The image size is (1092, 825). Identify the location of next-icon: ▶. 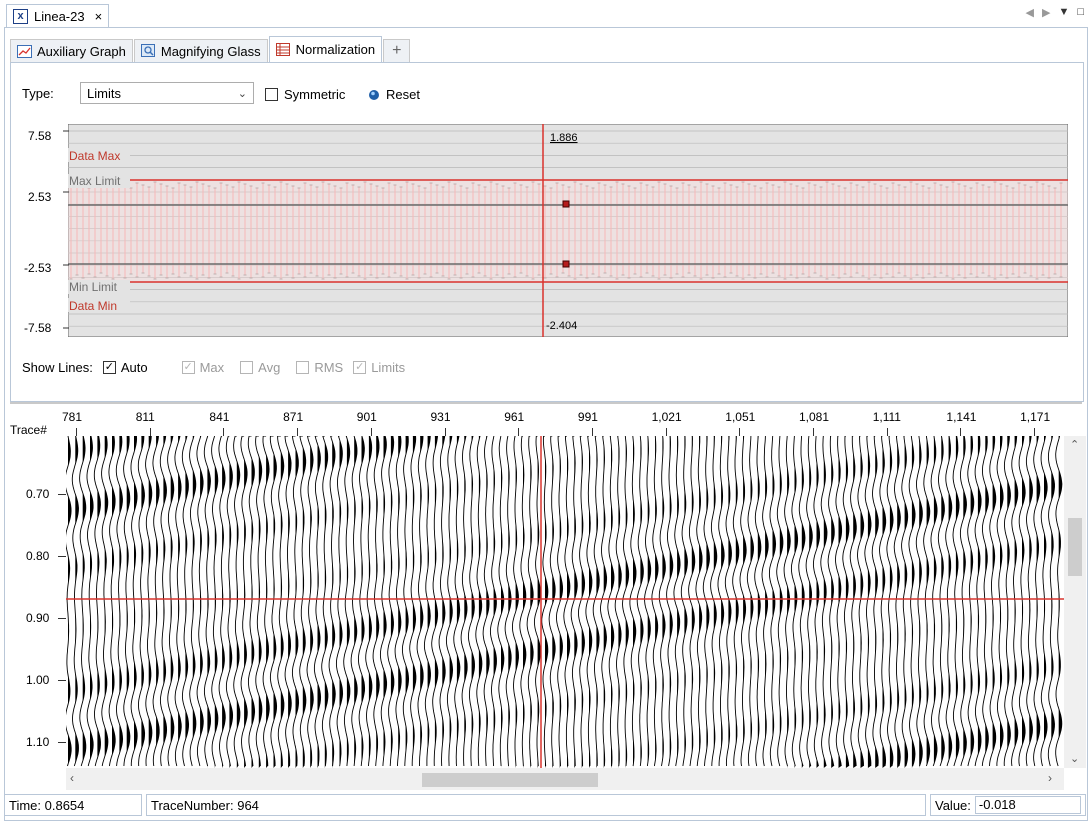
(1046, 12).